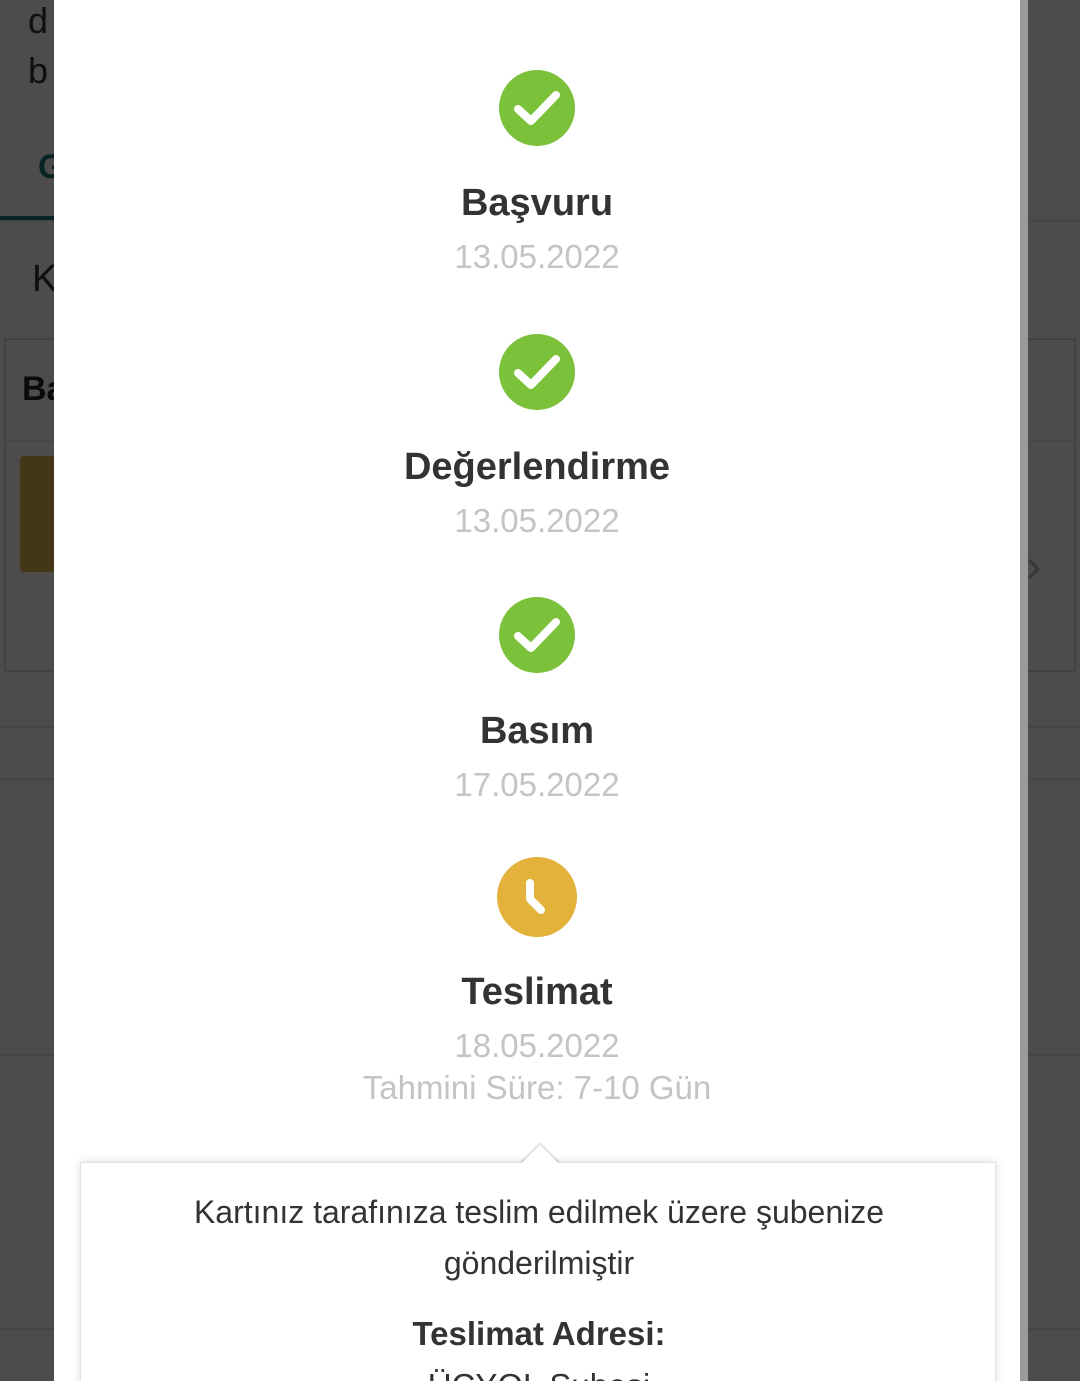  I want to click on step-date: 17.05.2022, so click(537, 784).